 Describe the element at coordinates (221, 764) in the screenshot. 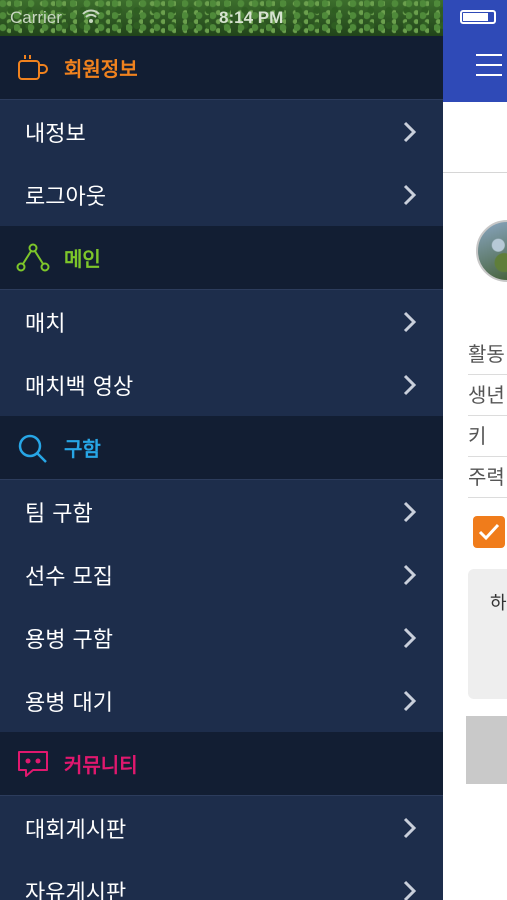

I see `section-header-community: 커뮤니티` at that location.